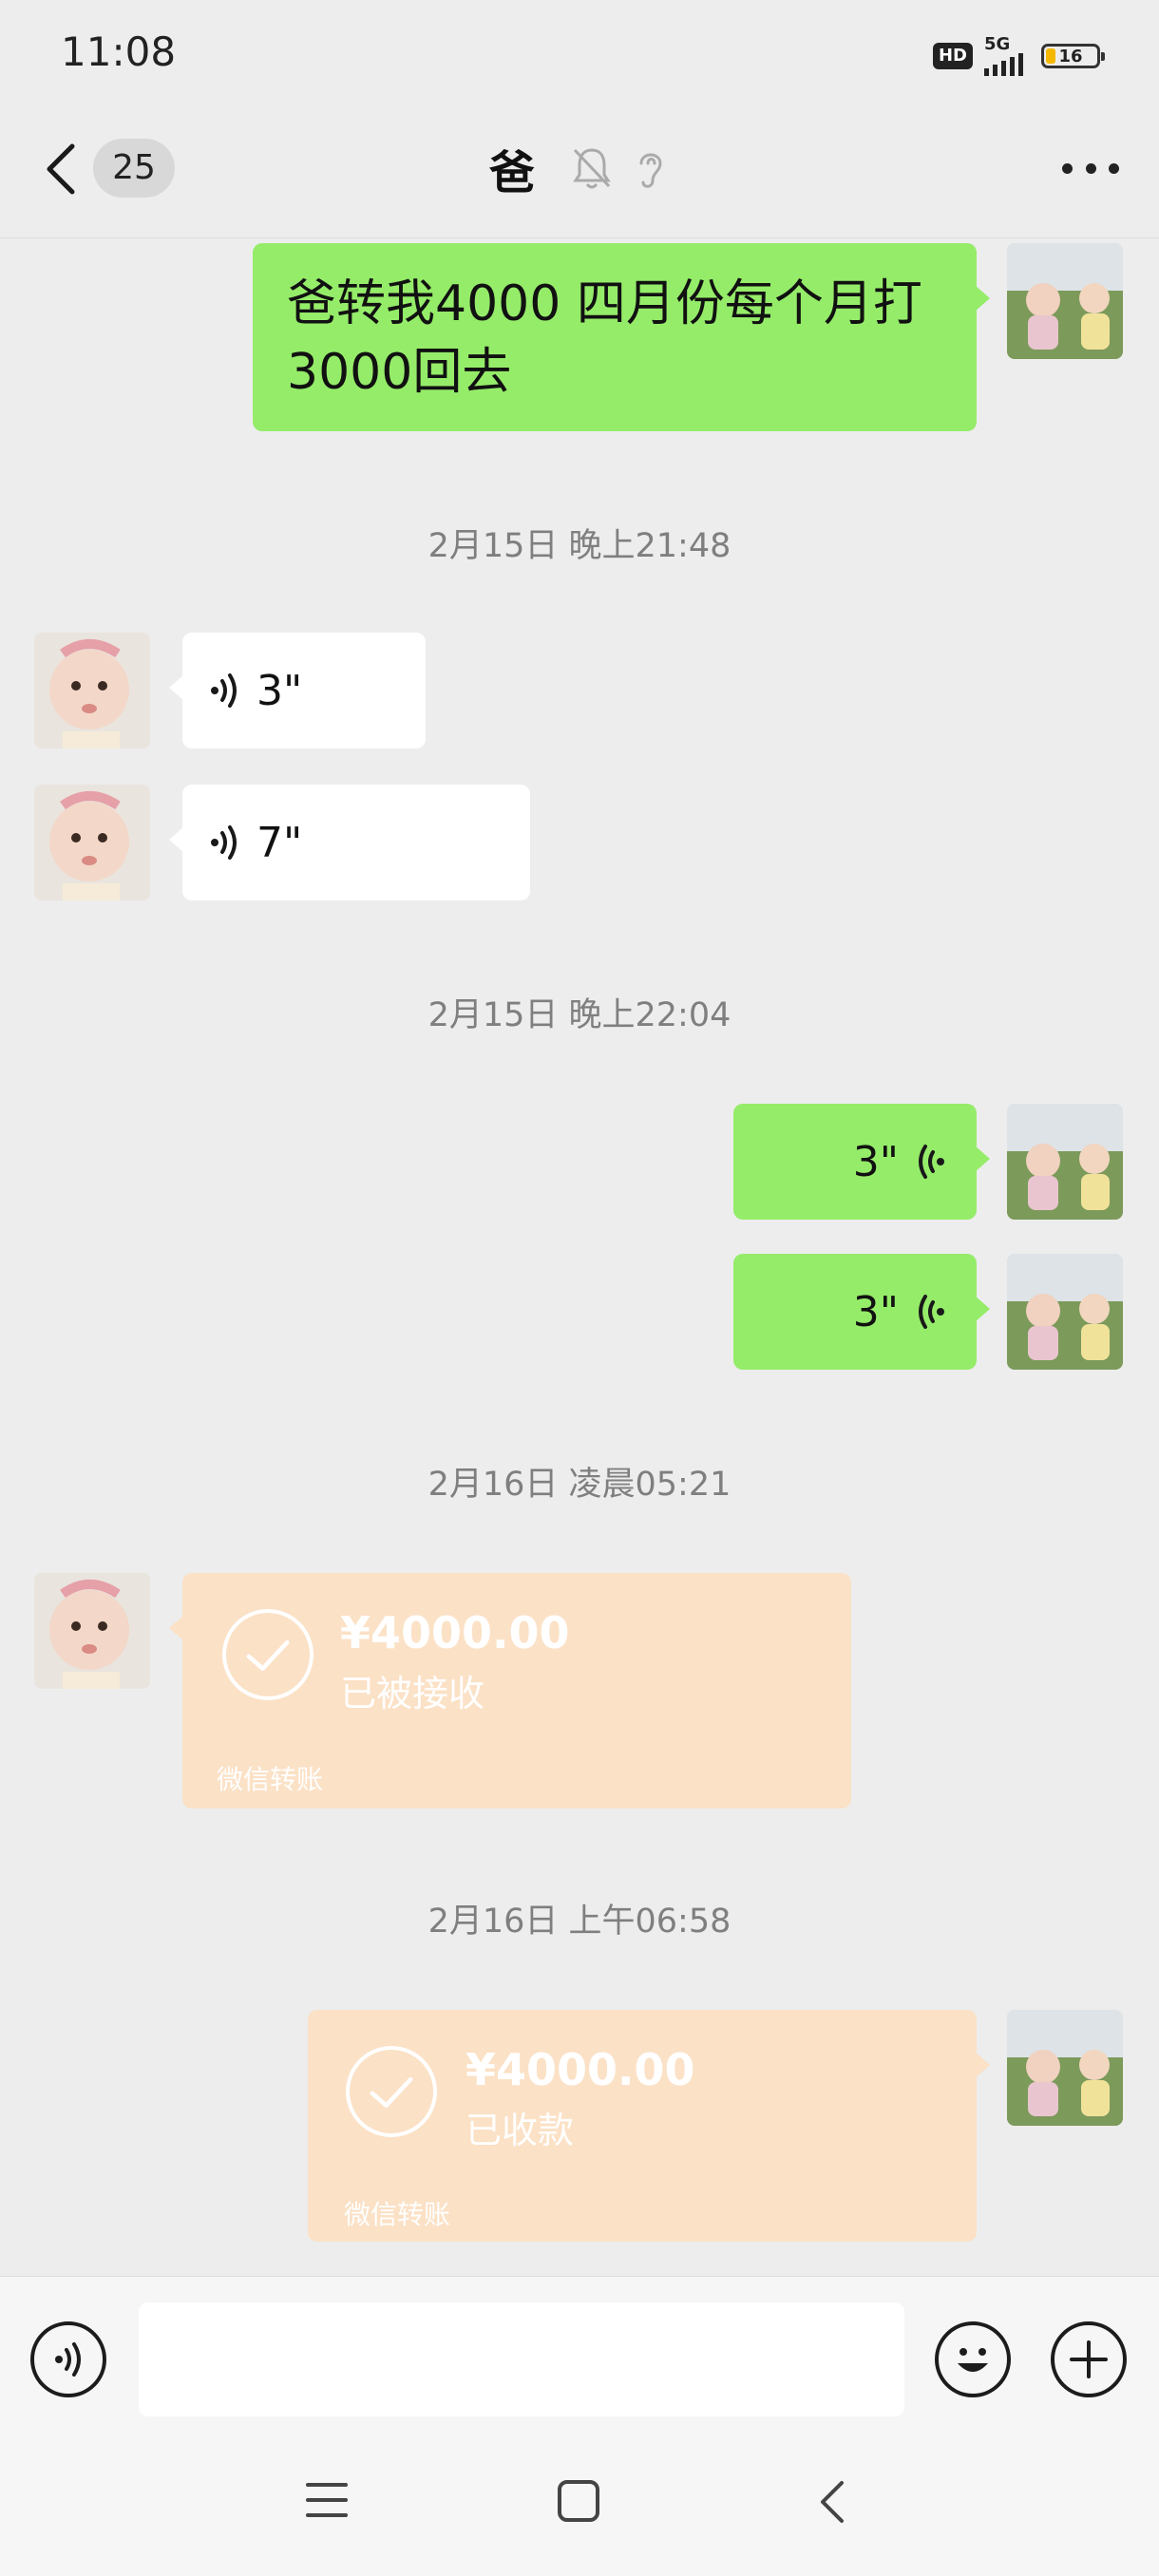  Describe the element at coordinates (580, 1015) in the screenshot. I see `timestamp: 2月15日 晚上22:04` at that location.